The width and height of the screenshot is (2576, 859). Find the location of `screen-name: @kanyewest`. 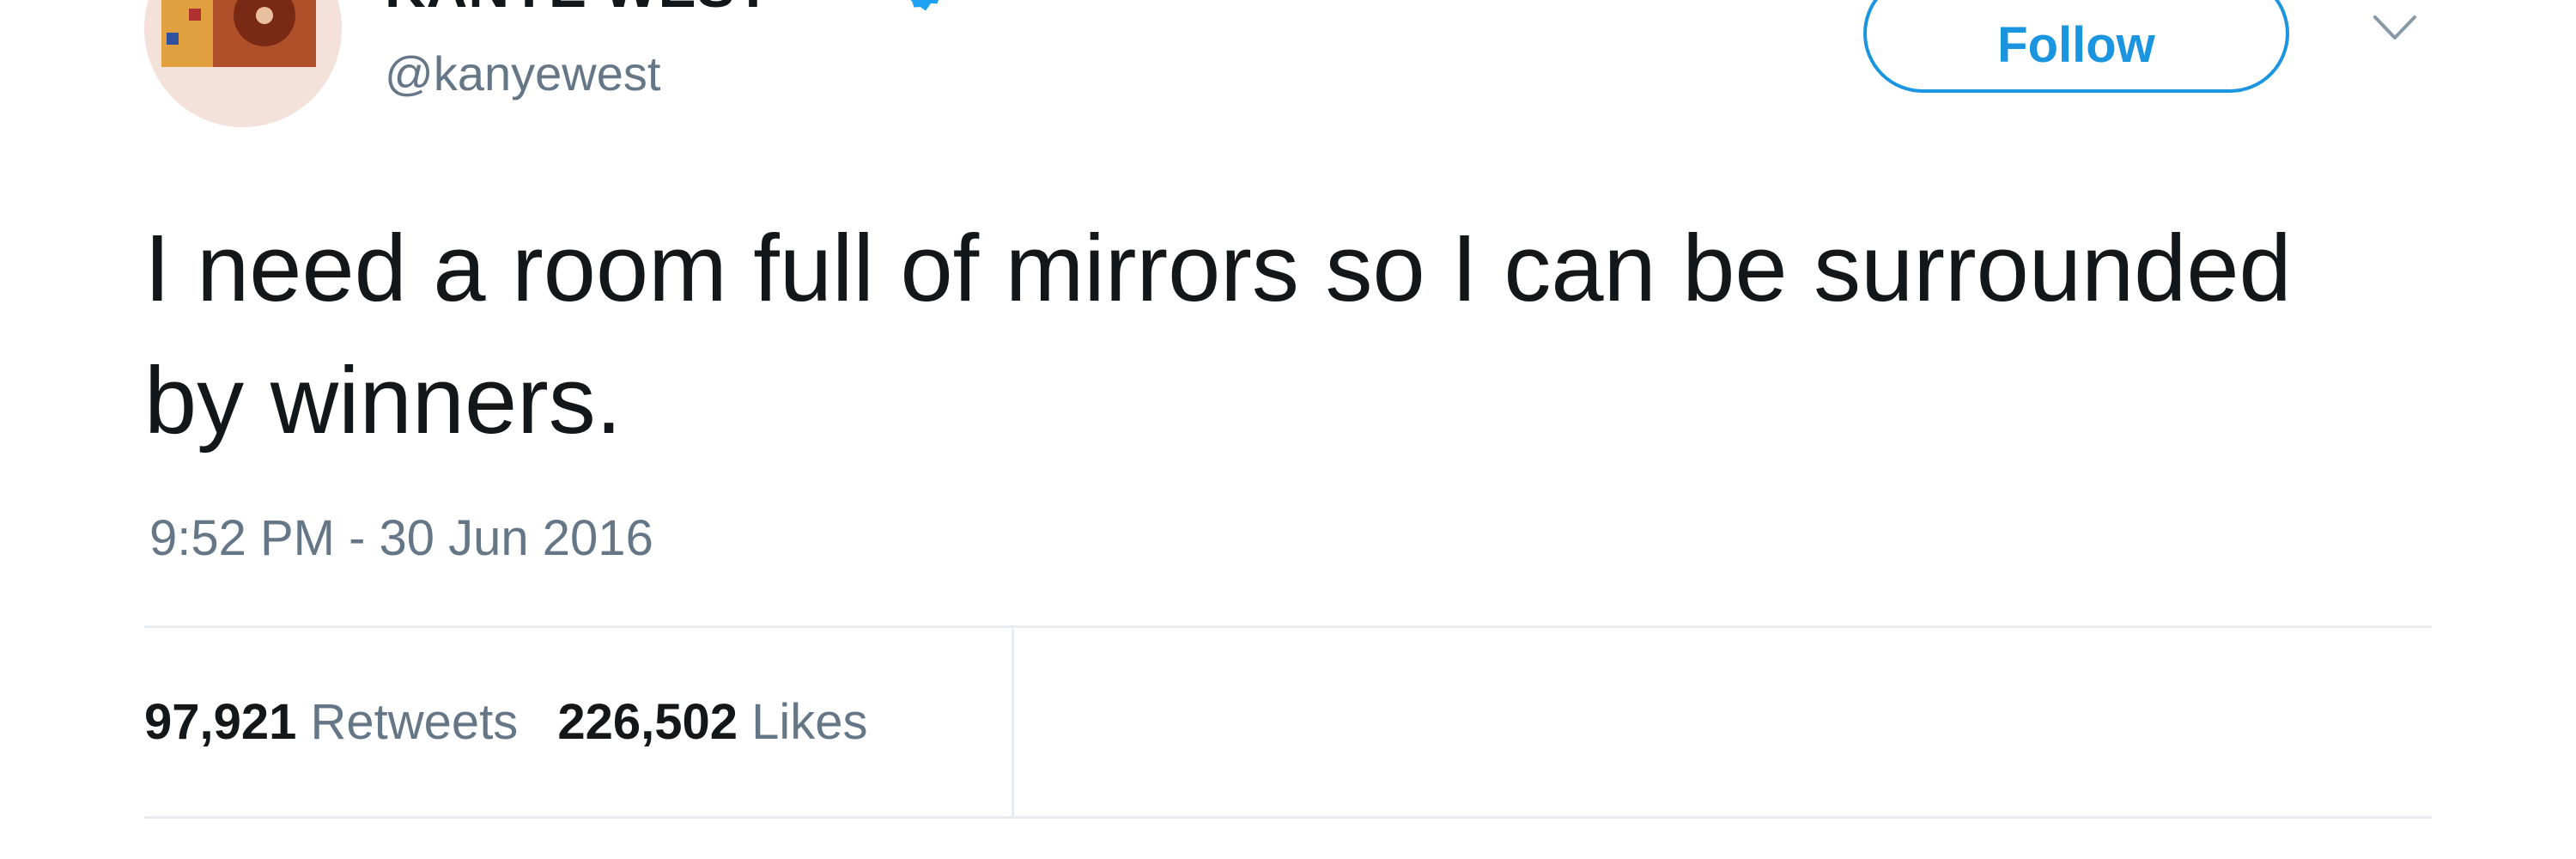

screen-name: @kanyewest is located at coordinates (522, 74).